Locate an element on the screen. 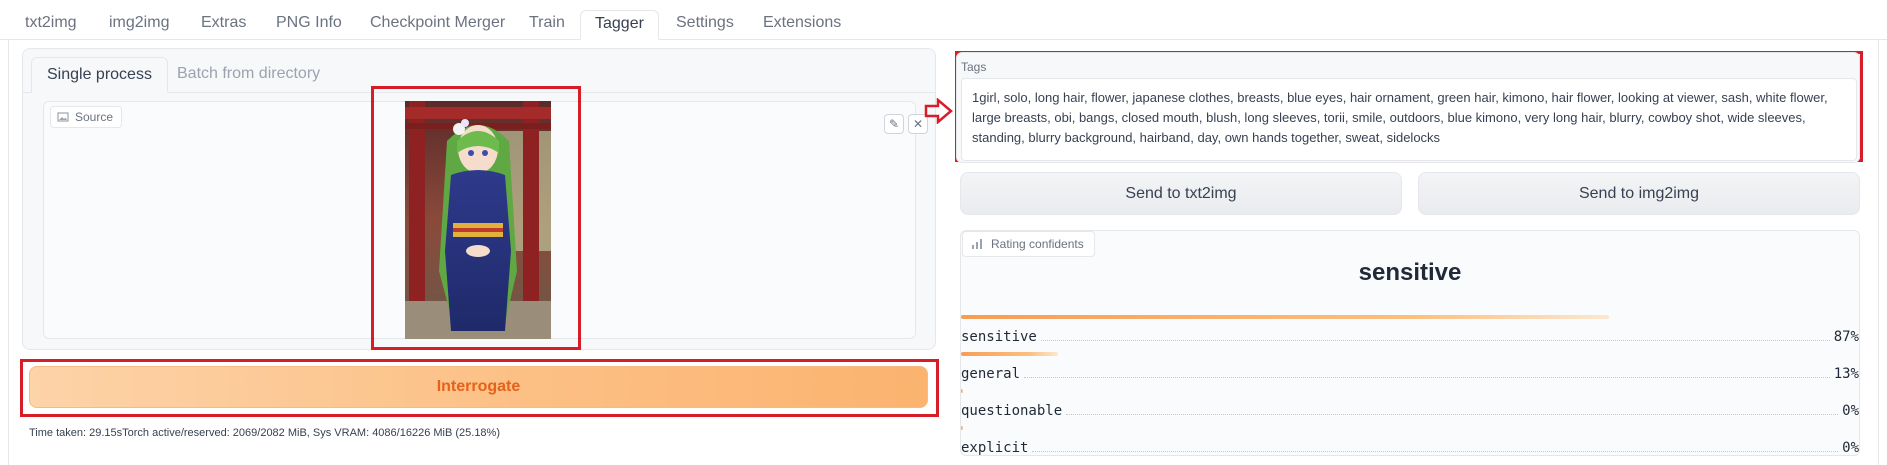 The height and width of the screenshot is (465, 1887). tags-label: Tags is located at coordinates (974, 67).